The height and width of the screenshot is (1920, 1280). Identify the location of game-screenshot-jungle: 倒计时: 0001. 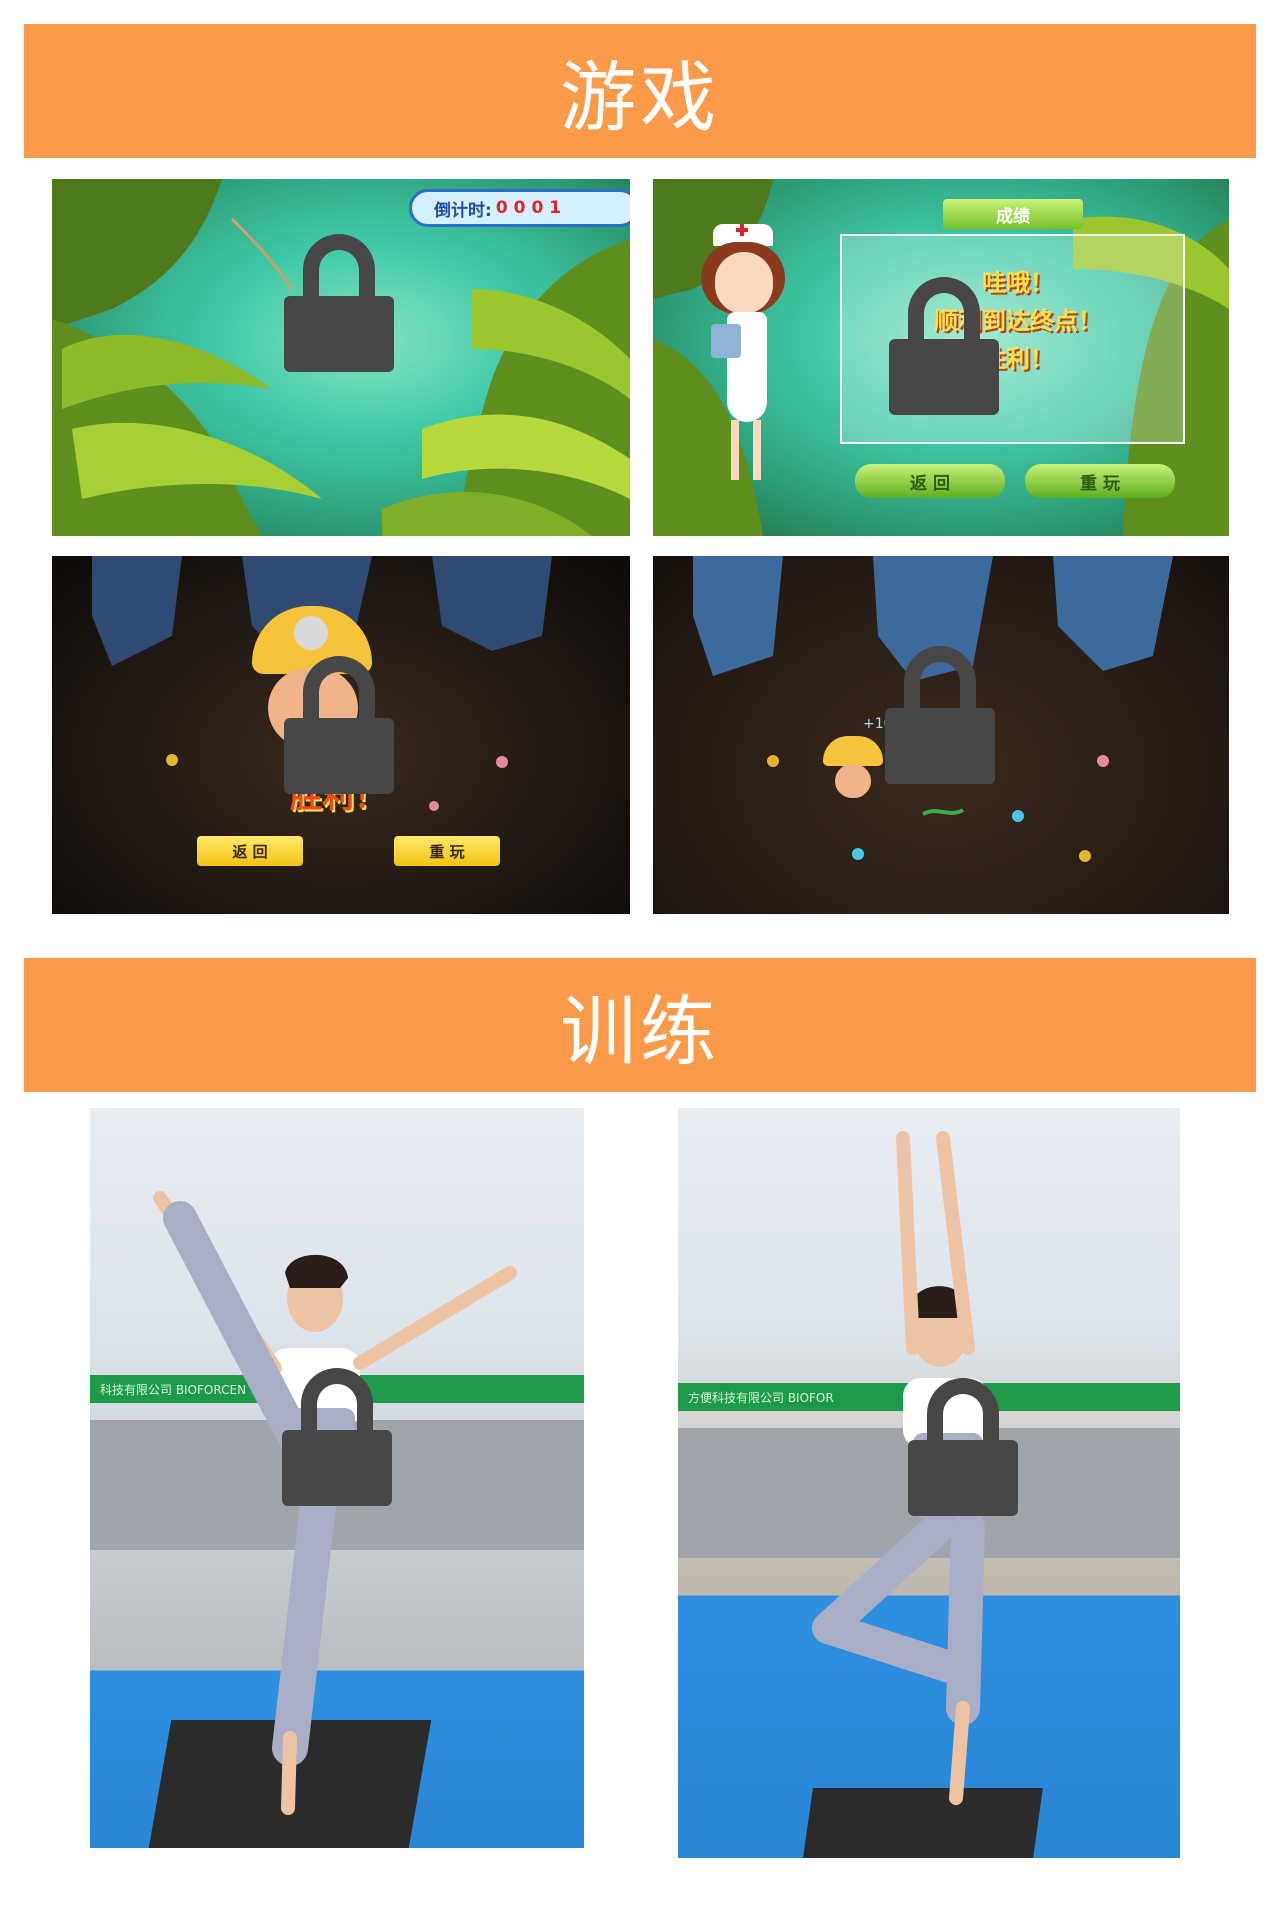
(341, 357).